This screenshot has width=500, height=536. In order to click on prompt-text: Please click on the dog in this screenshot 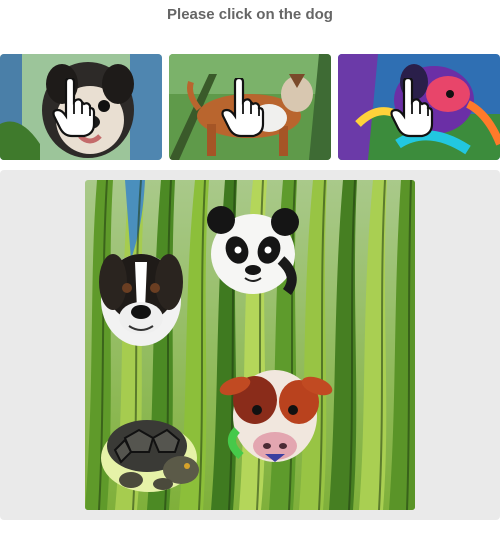, I will do `click(250, 14)`.